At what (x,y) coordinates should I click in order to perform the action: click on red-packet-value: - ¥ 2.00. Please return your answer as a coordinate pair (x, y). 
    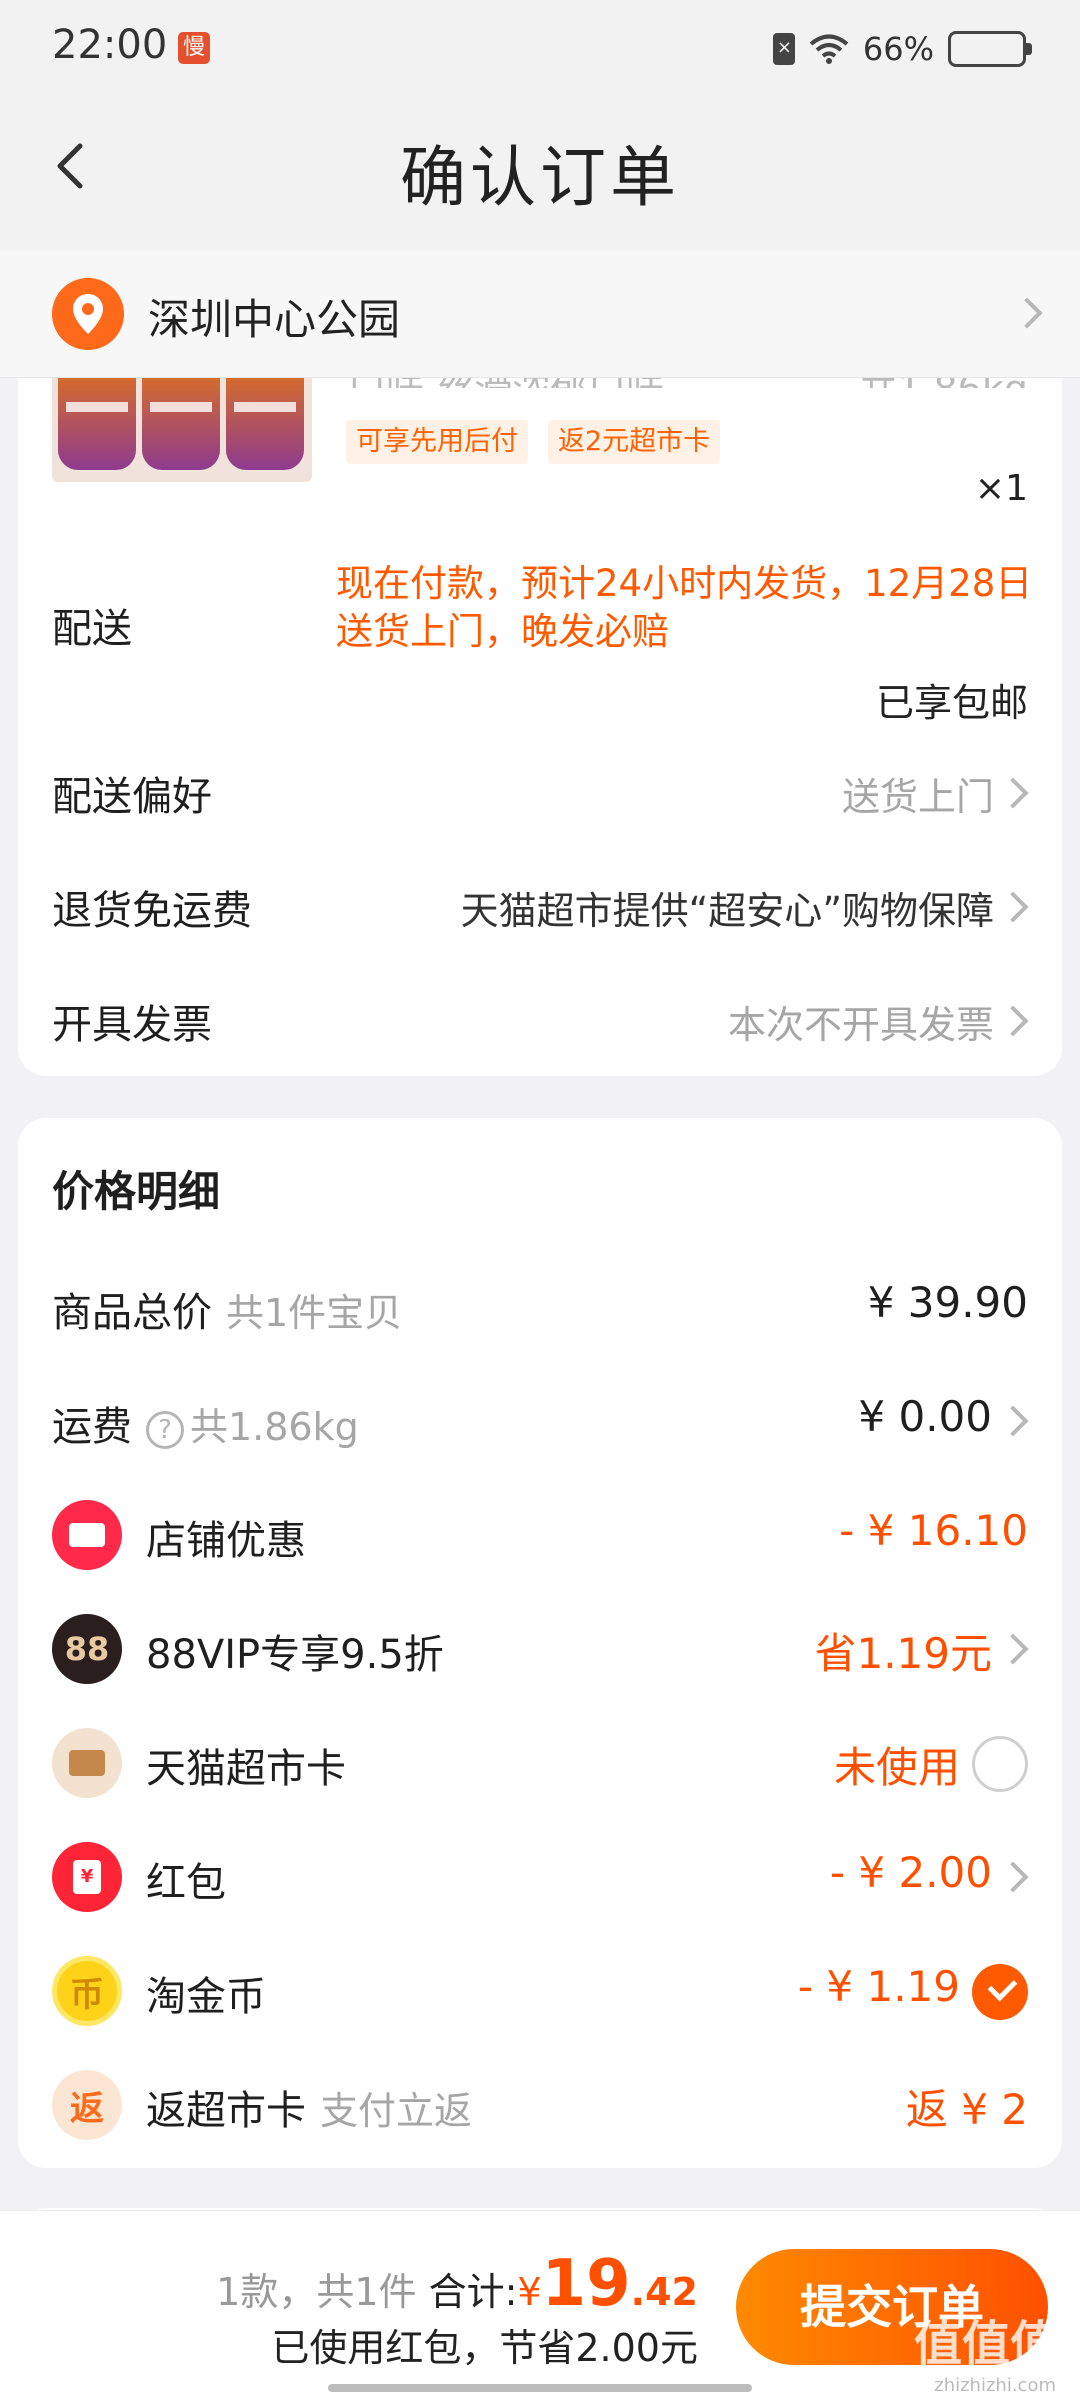
    Looking at the image, I should click on (910, 1872).